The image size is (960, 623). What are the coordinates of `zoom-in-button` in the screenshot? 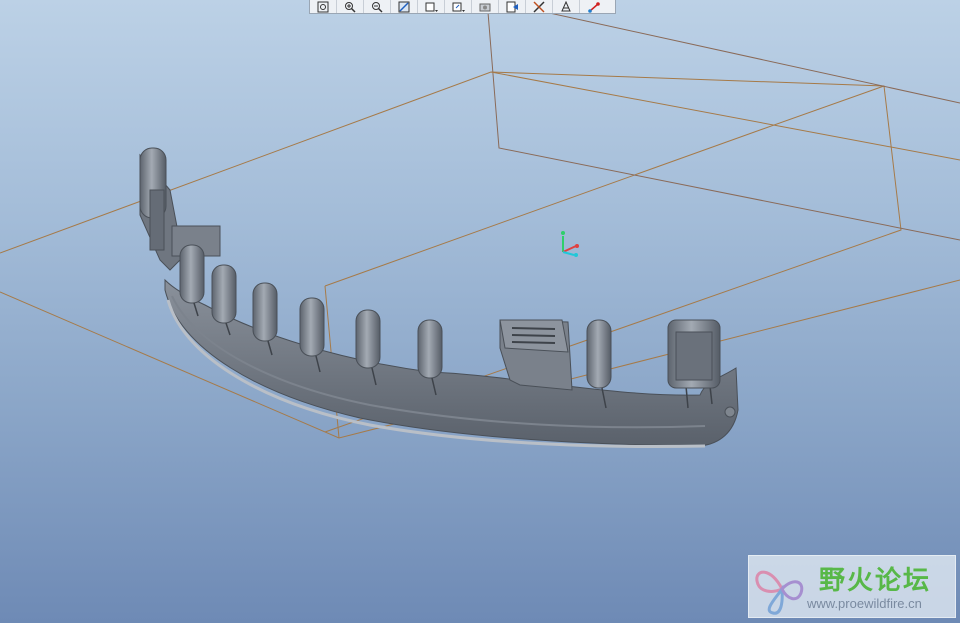 It's located at (350, 6).